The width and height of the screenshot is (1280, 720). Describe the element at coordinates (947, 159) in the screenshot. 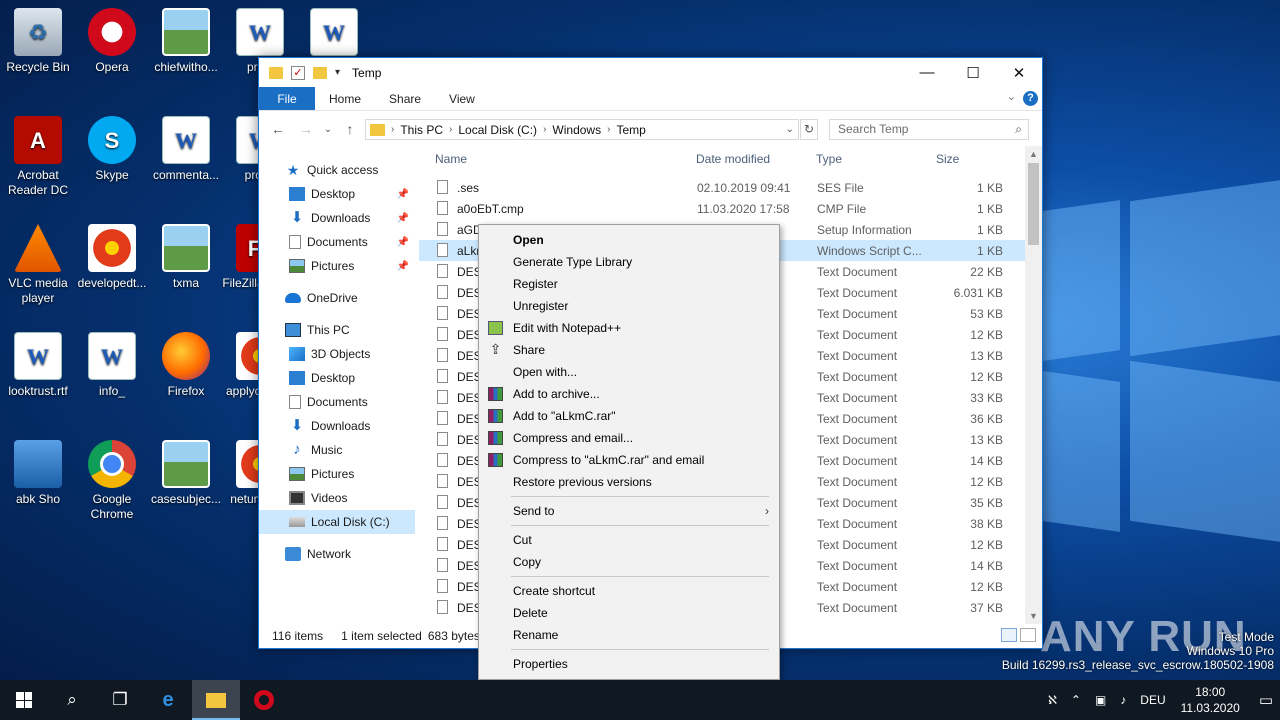

I see `column-size: Size` at that location.